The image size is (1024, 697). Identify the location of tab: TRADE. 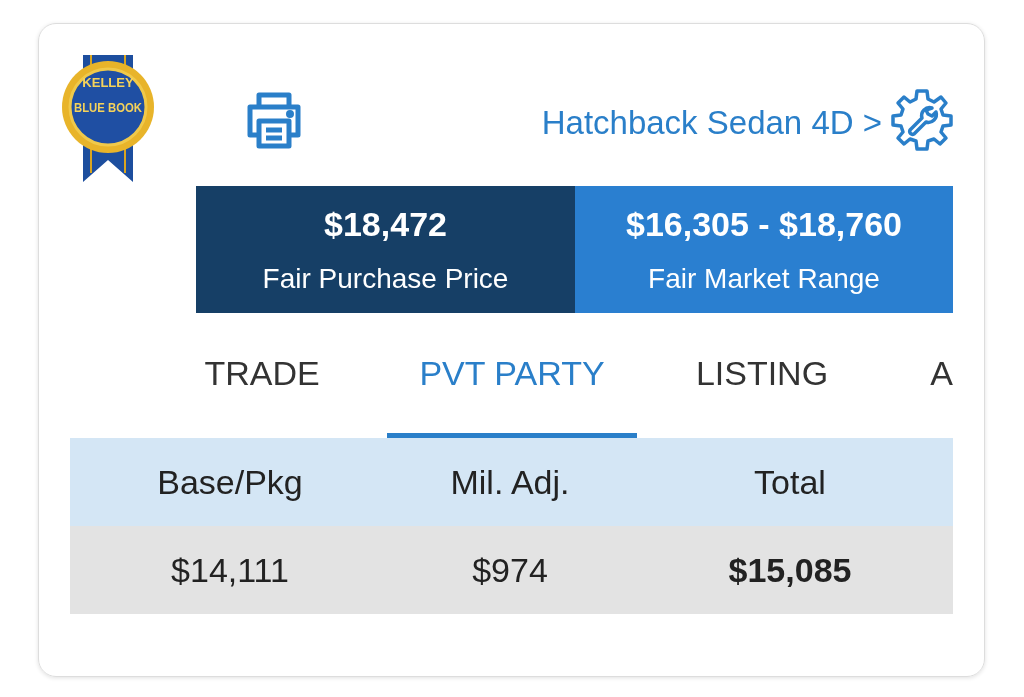
(262, 389).